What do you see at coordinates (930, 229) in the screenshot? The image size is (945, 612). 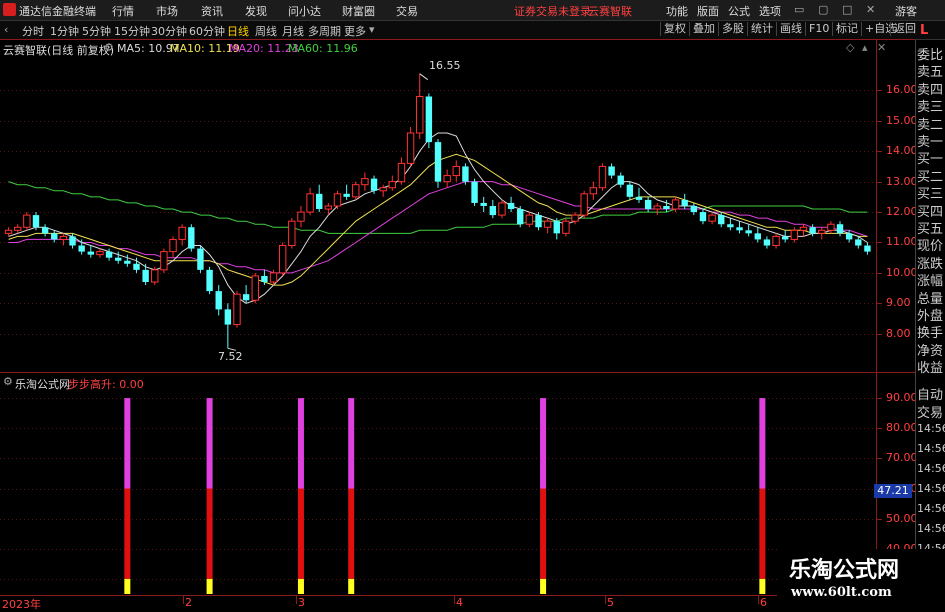 I see `quote-item-10: 买五` at bounding box center [930, 229].